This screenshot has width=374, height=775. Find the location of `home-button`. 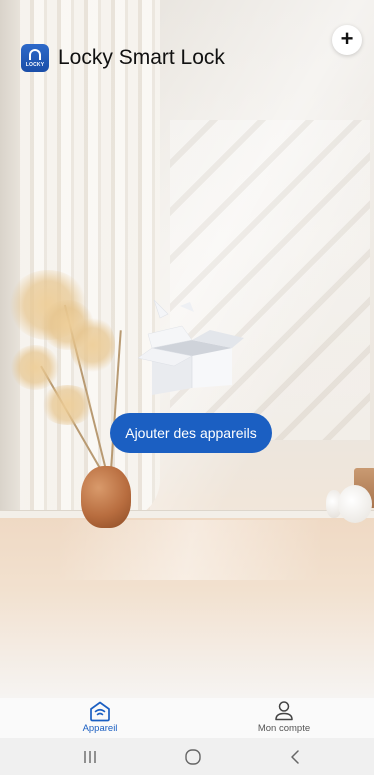

home-button is located at coordinates (193, 756).